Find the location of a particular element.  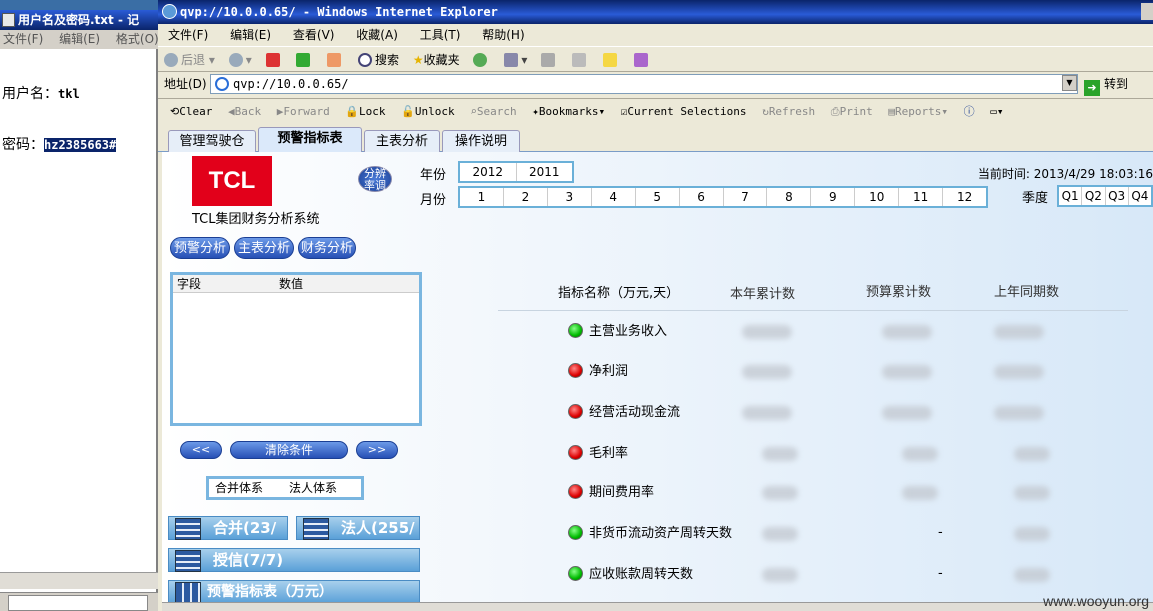

home-button is located at coordinates (335, 60).